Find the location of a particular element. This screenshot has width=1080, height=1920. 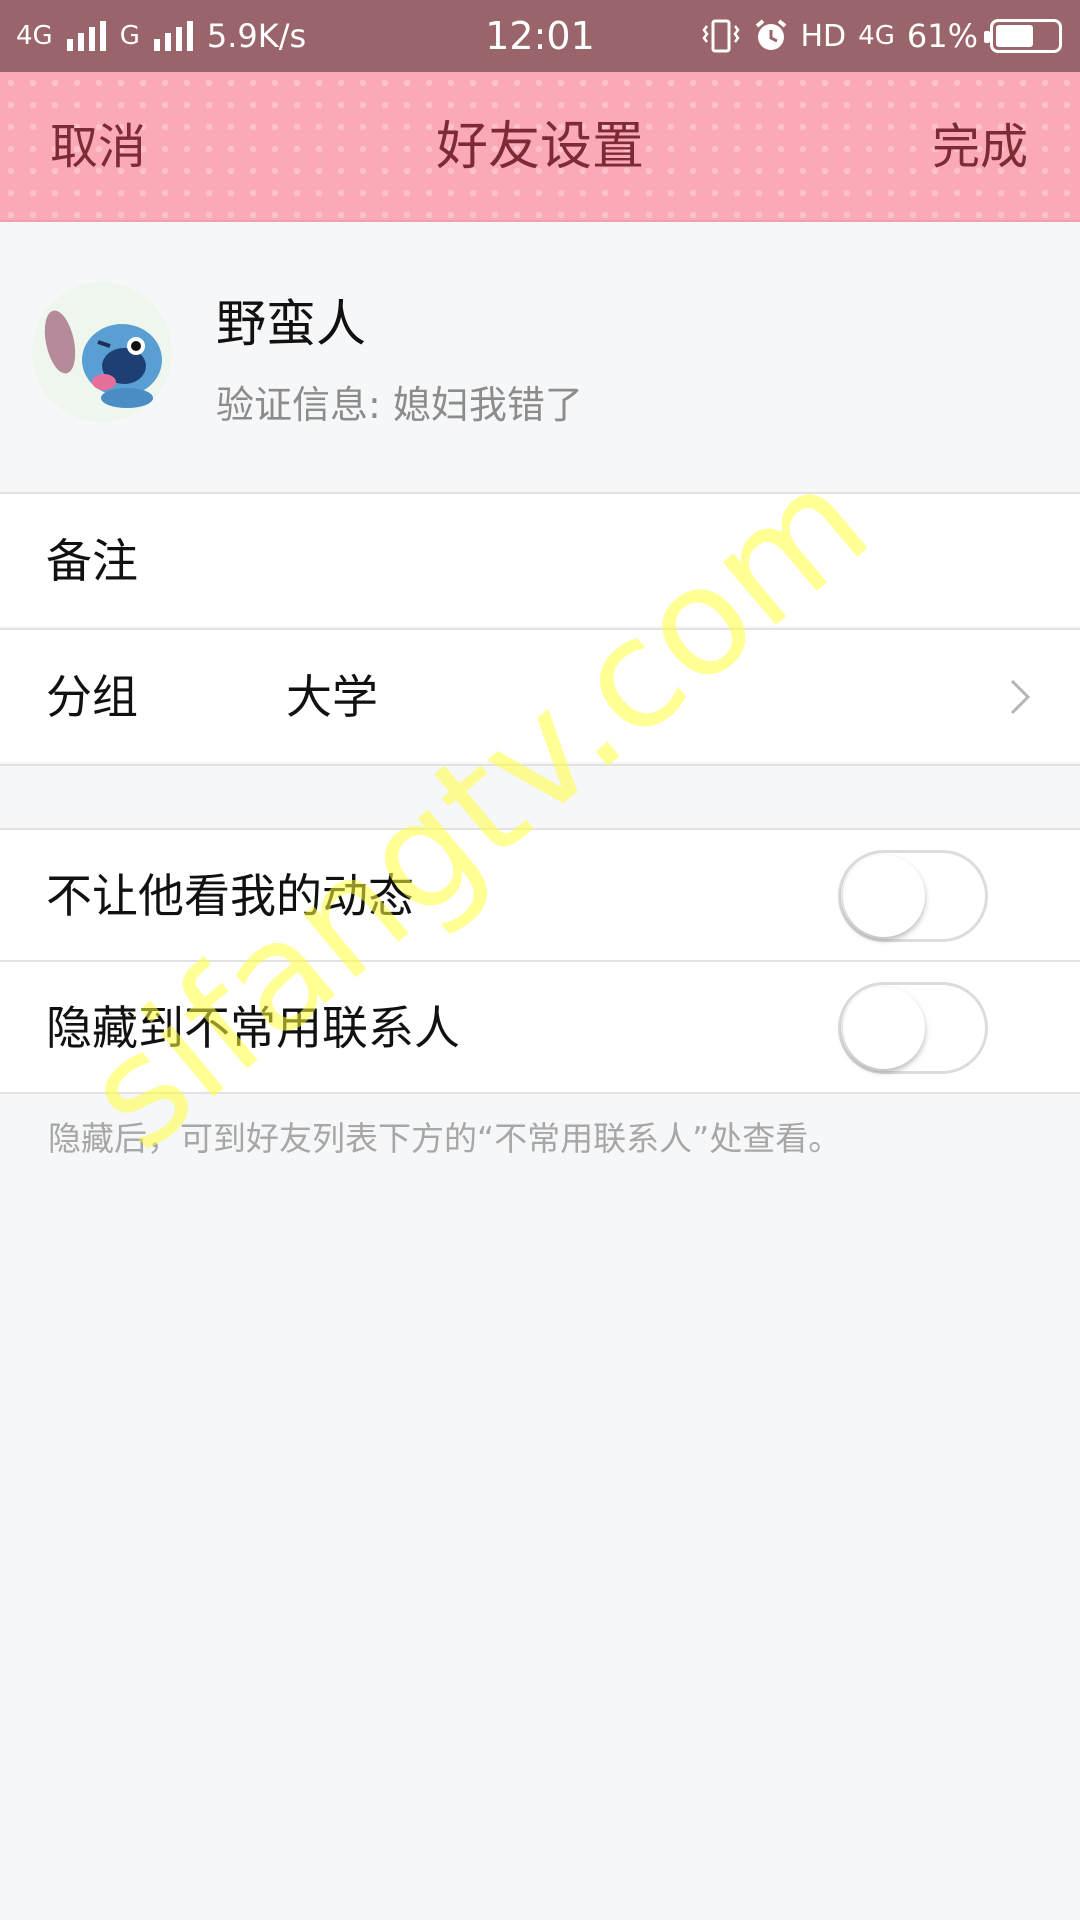

alarm-icon is located at coordinates (770, 34).